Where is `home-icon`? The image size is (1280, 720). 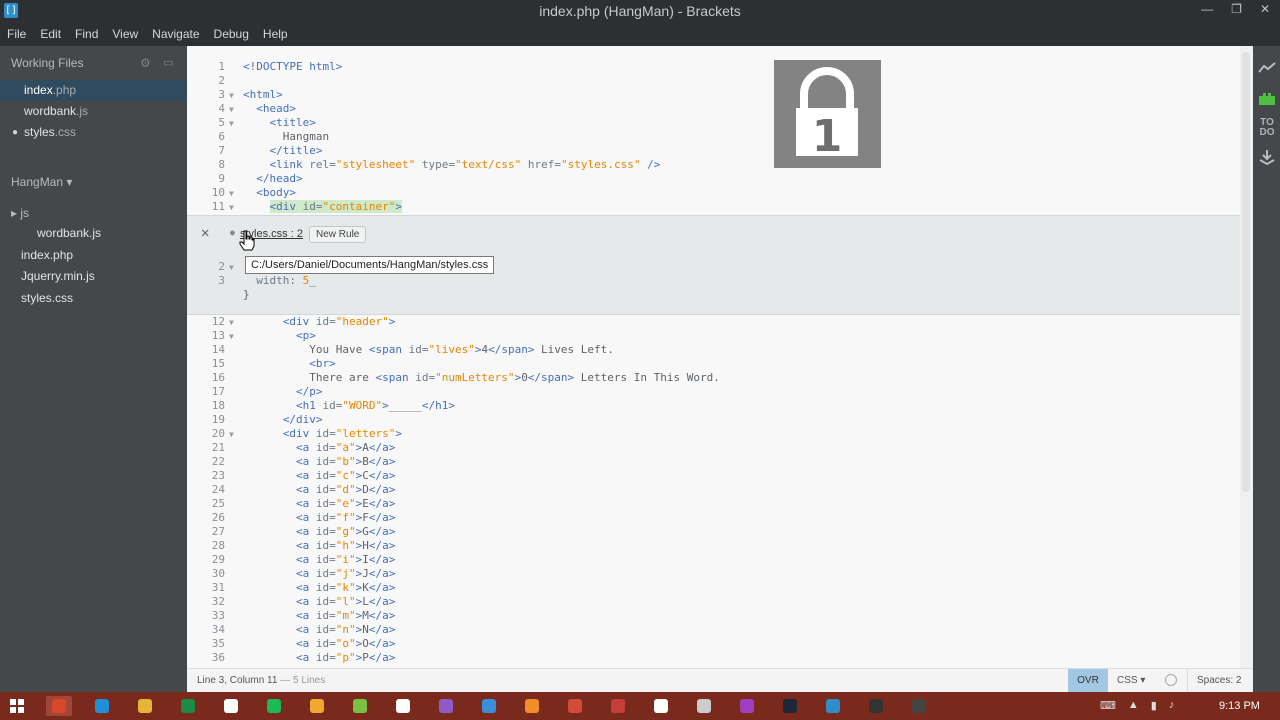
home-icon is located at coordinates (231, 706).